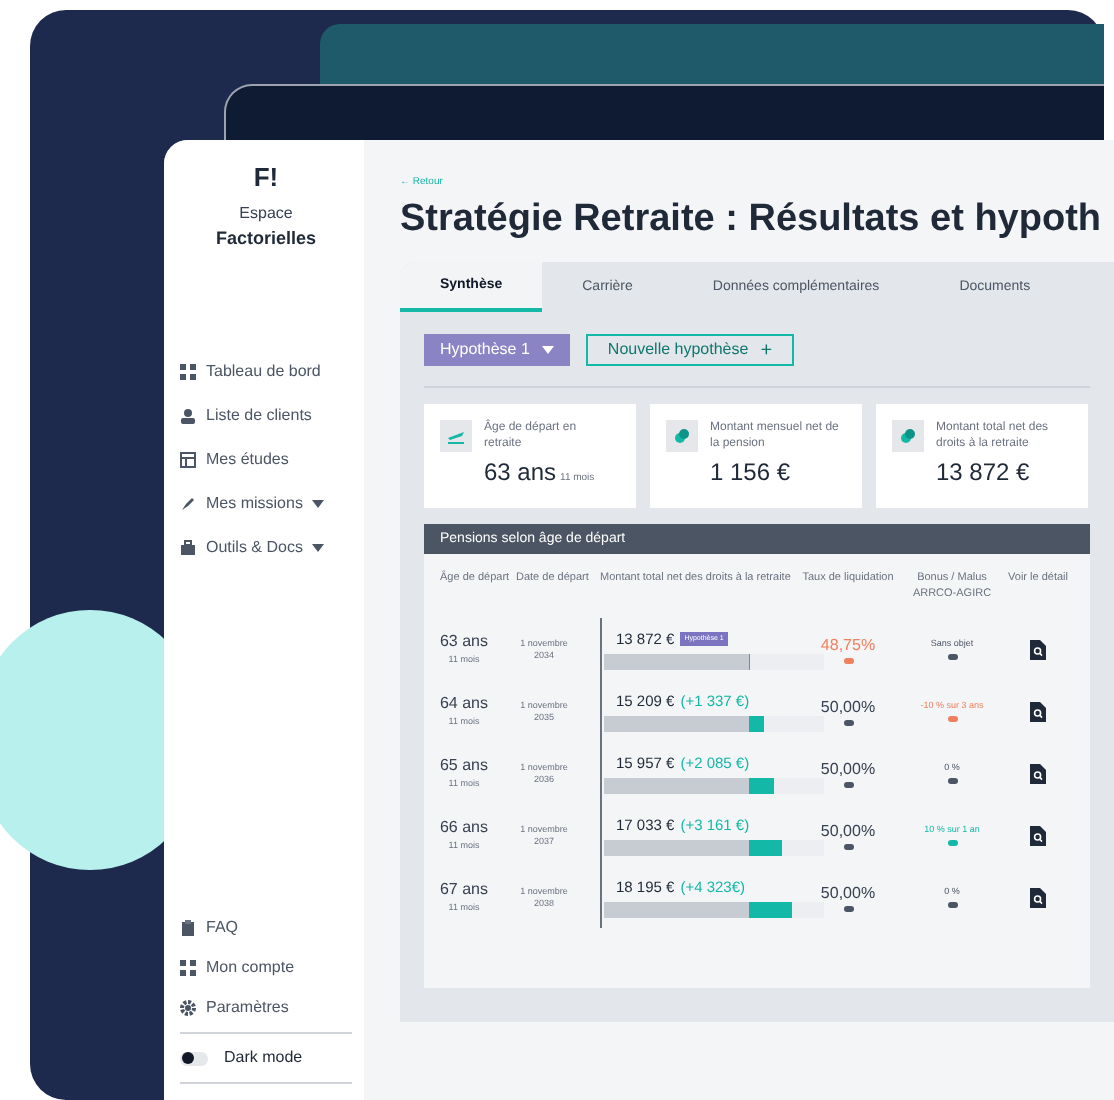 This screenshot has height=1100, width=1114. I want to click on dark-mode-label: Dark mode, so click(263, 1058).